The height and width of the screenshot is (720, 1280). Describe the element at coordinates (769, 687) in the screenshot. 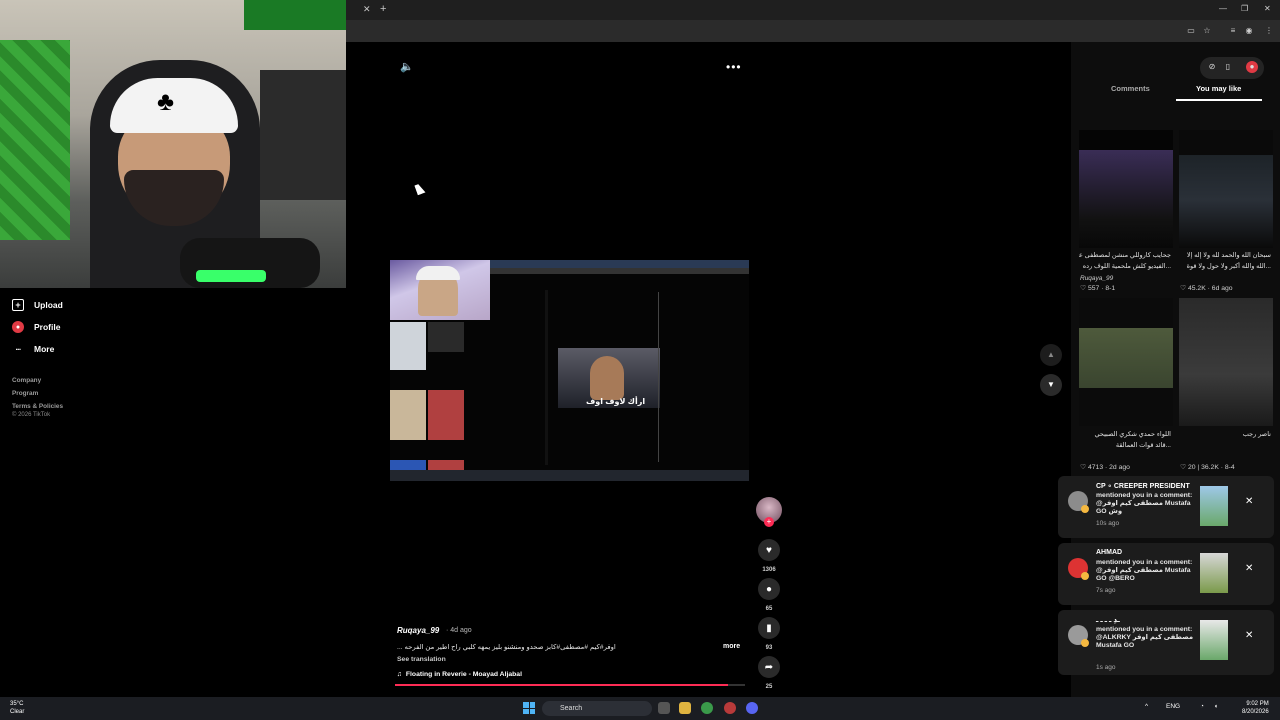

I see `share-count: 25` at that location.